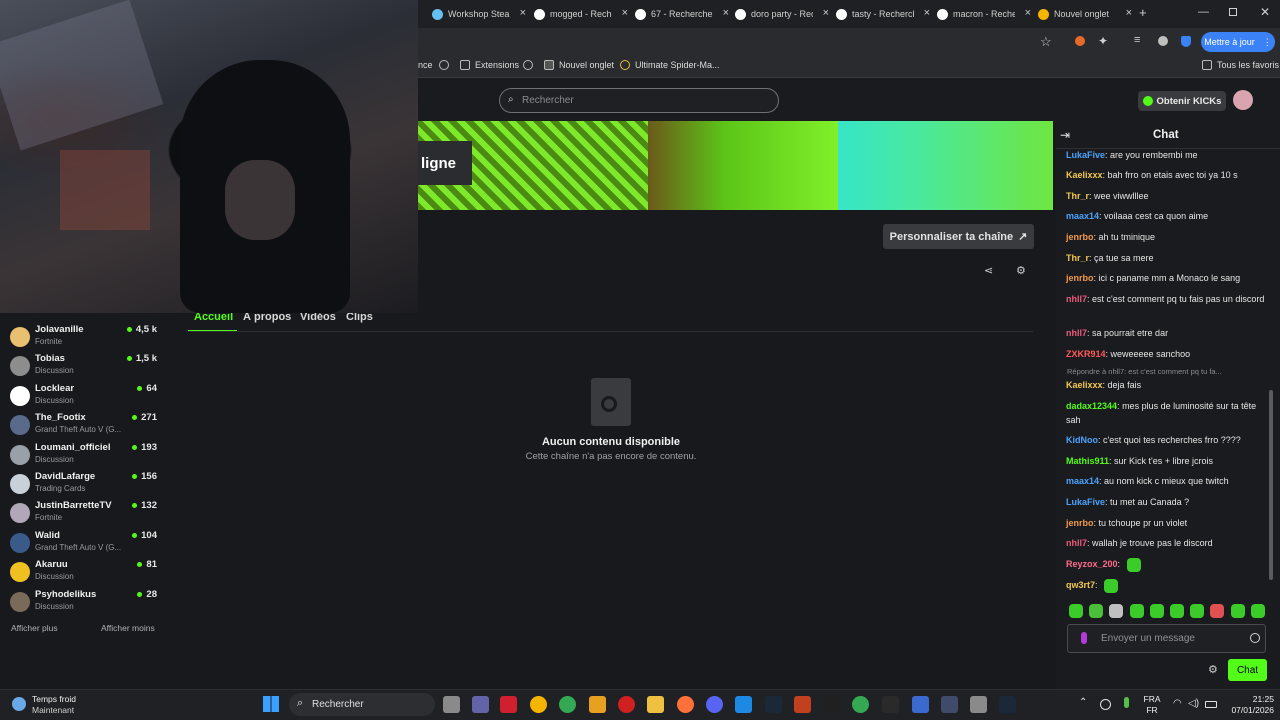  What do you see at coordinates (1255, 638) in the screenshot?
I see `emoji-icon` at bounding box center [1255, 638].